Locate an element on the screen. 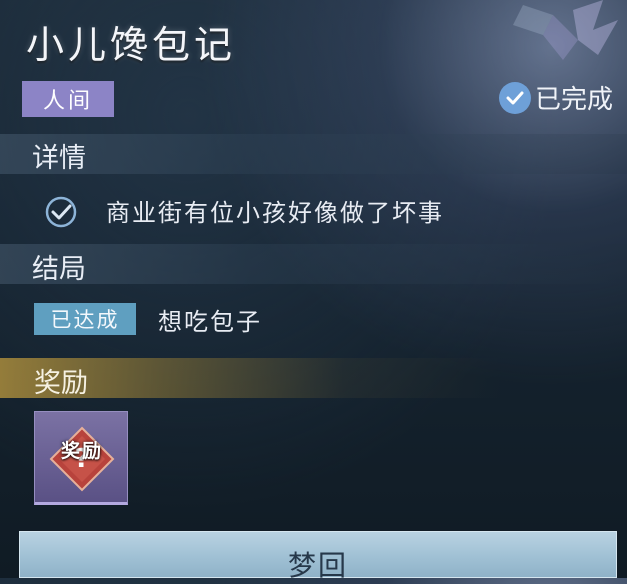 The height and width of the screenshot is (584, 627). world-tag: 人间 is located at coordinates (68, 99).